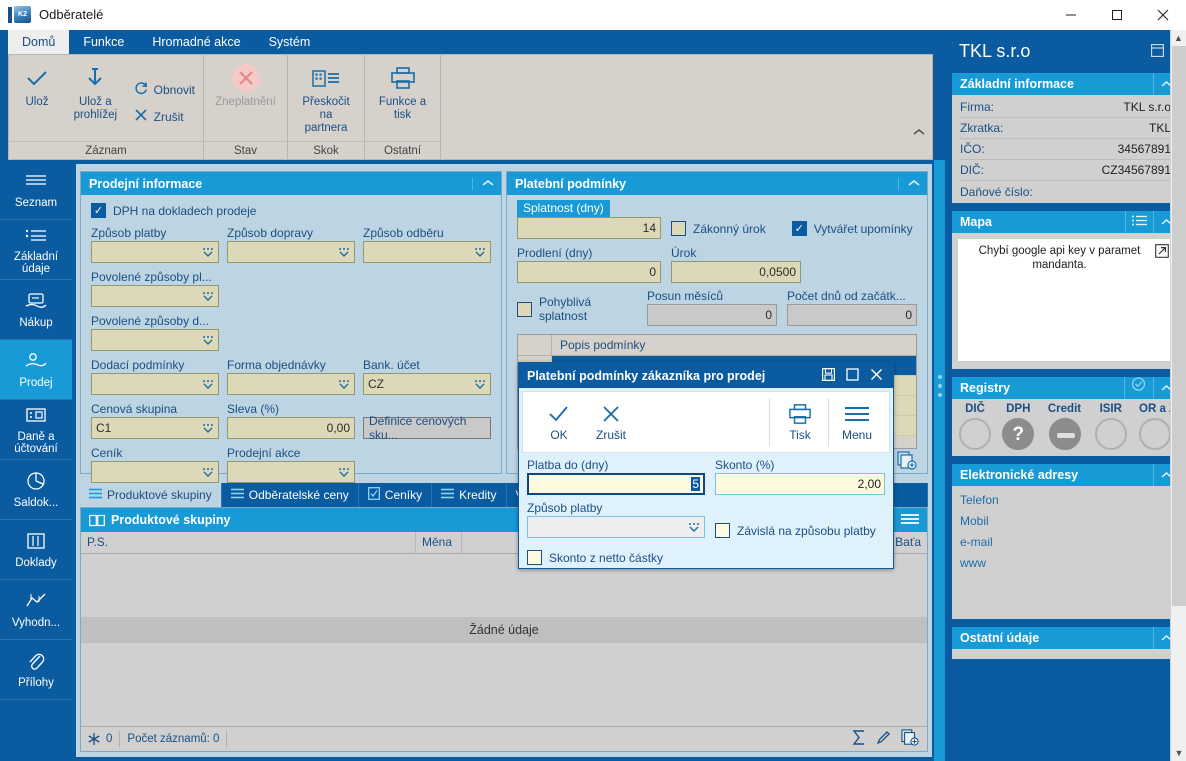  What do you see at coordinates (975, 426) in the screenshot?
I see `registry-item-dic: DIČ` at bounding box center [975, 426].